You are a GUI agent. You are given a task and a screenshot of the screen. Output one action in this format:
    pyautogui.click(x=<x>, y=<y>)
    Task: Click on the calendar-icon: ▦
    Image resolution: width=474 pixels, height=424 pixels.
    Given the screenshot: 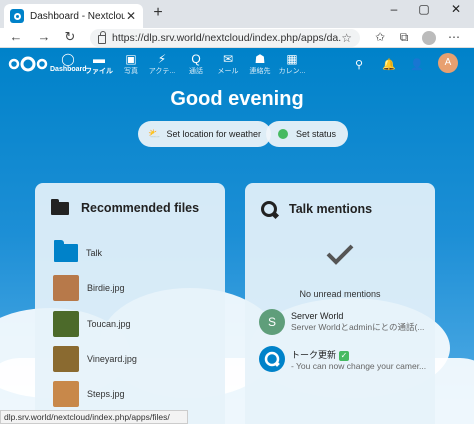 What is the action you would take?
    pyautogui.click(x=292, y=59)
    